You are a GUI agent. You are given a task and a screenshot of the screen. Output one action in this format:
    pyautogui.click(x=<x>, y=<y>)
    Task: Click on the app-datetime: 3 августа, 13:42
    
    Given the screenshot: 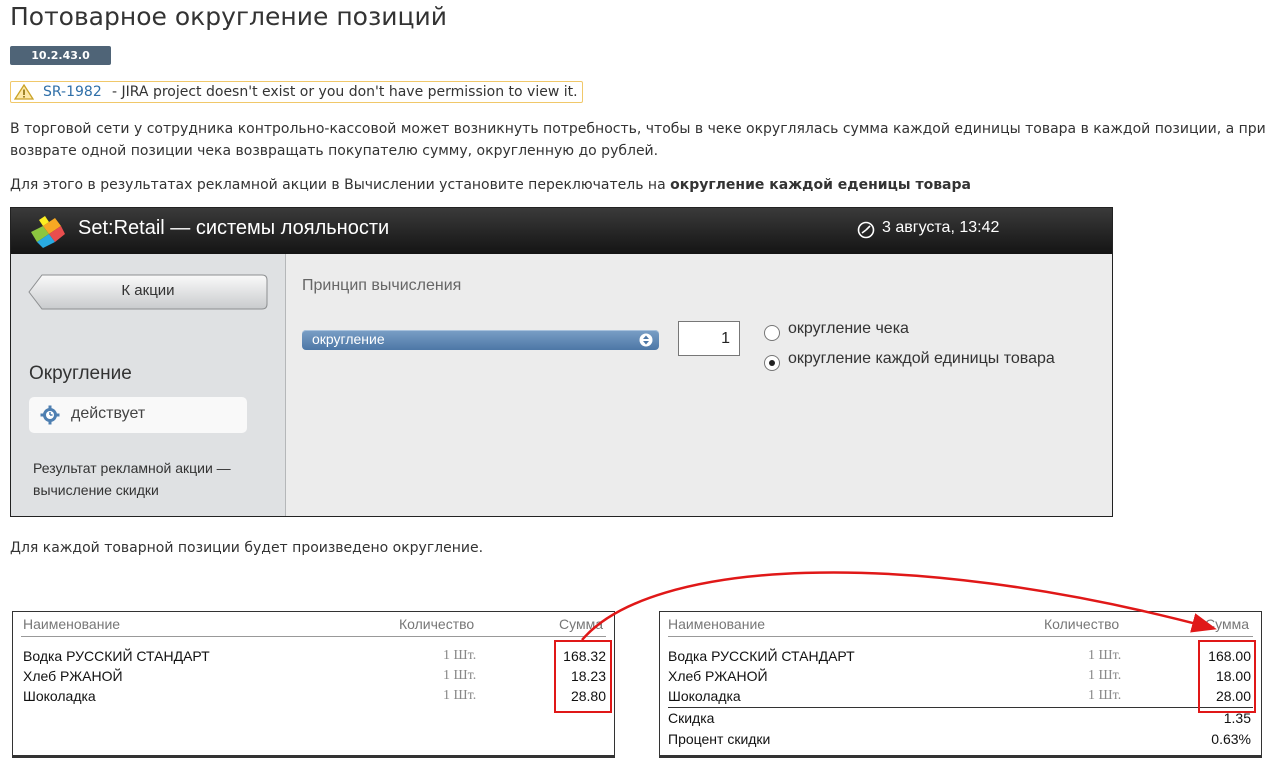 What is the action you would take?
    pyautogui.click(x=941, y=227)
    